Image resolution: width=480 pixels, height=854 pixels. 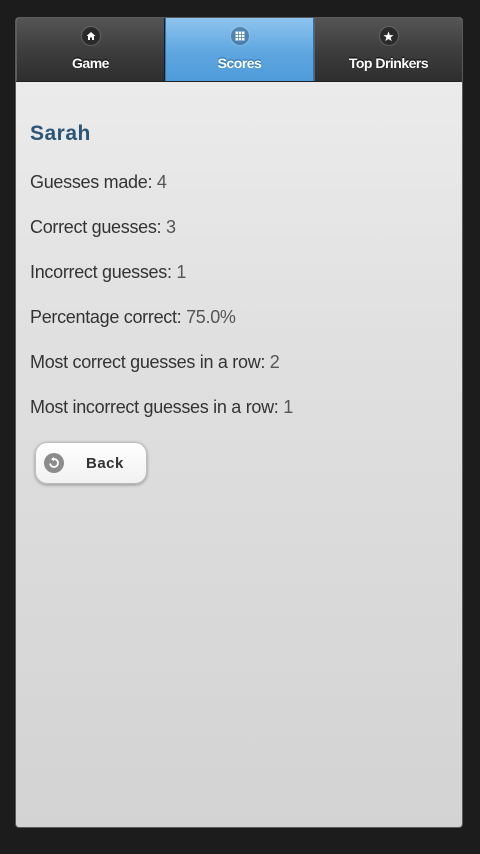 I want to click on tab-label: Game, so click(x=90, y=63).